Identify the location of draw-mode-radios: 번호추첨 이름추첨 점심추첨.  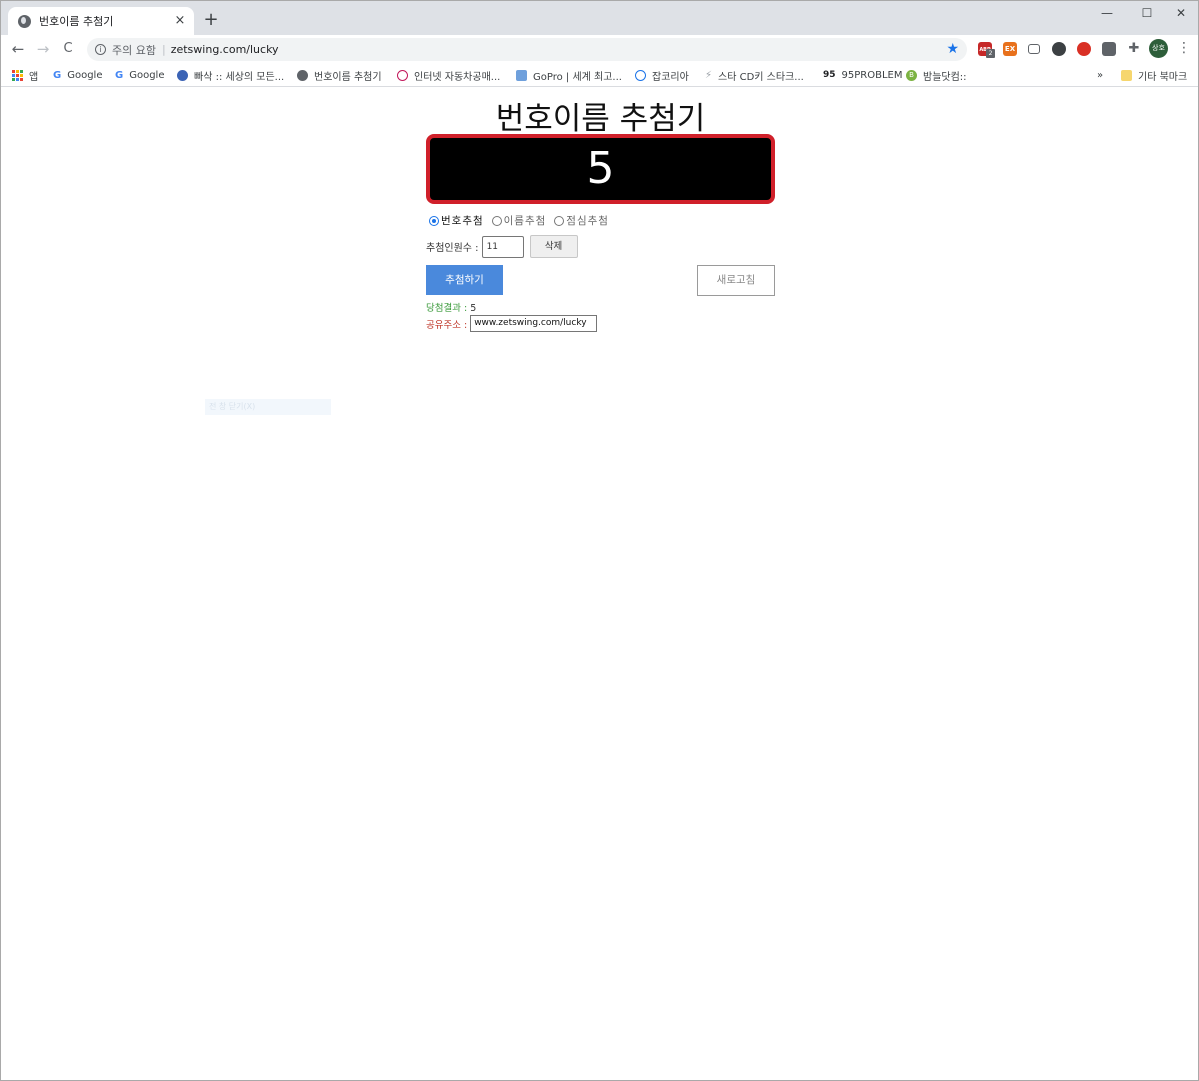
(523, 220).